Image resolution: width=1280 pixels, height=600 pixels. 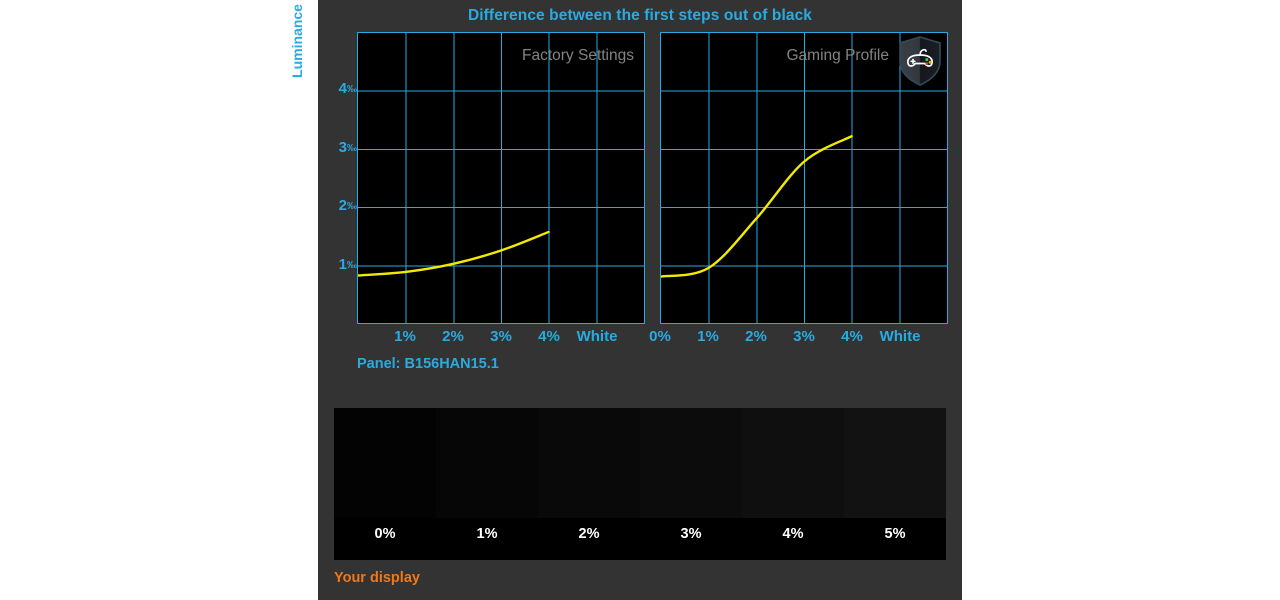 What do you see at coordinates (487, 534) in the screenshot?
I see `black-level-label: 1%` at bounding box center [487, 534].